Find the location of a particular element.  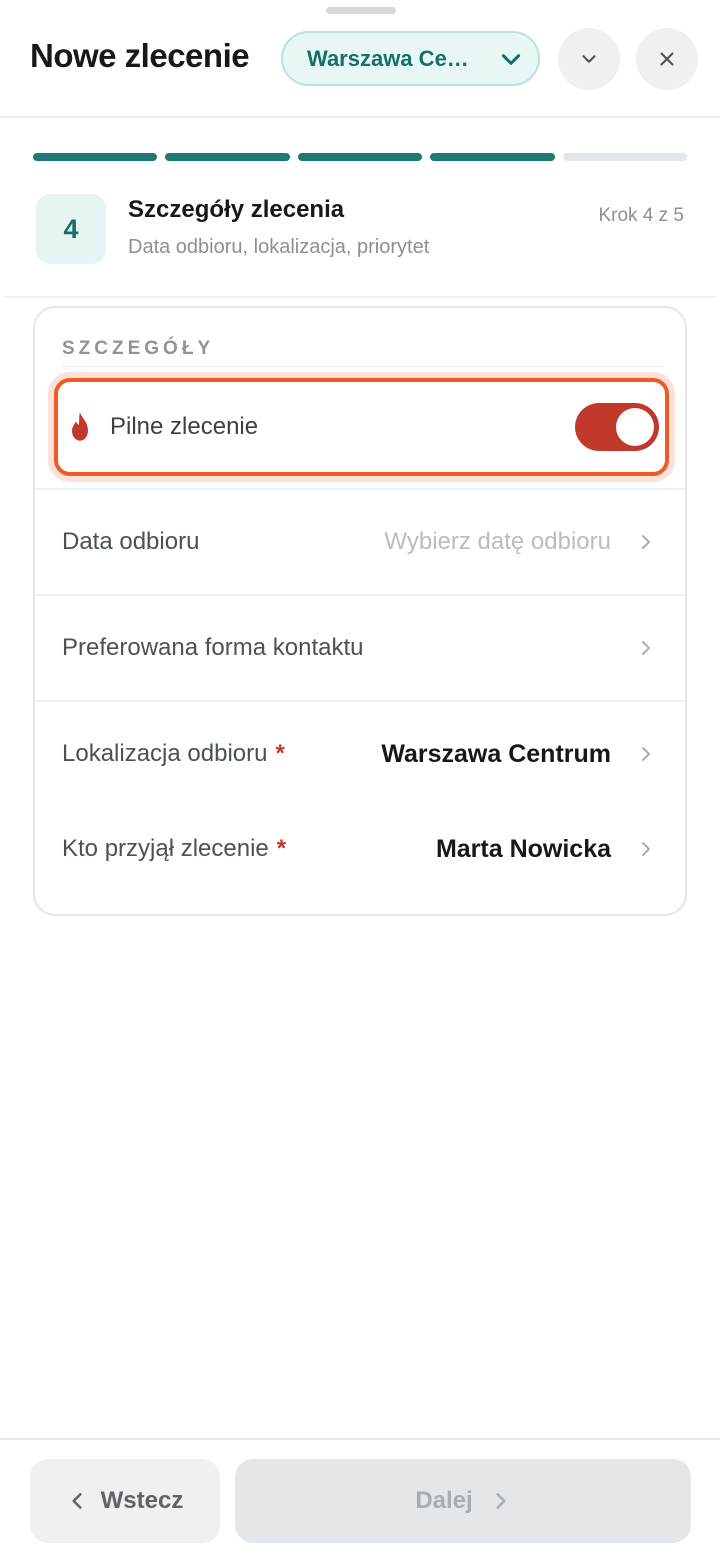

page-title: Nowe zlecenie is located at coordinates (140, 55).